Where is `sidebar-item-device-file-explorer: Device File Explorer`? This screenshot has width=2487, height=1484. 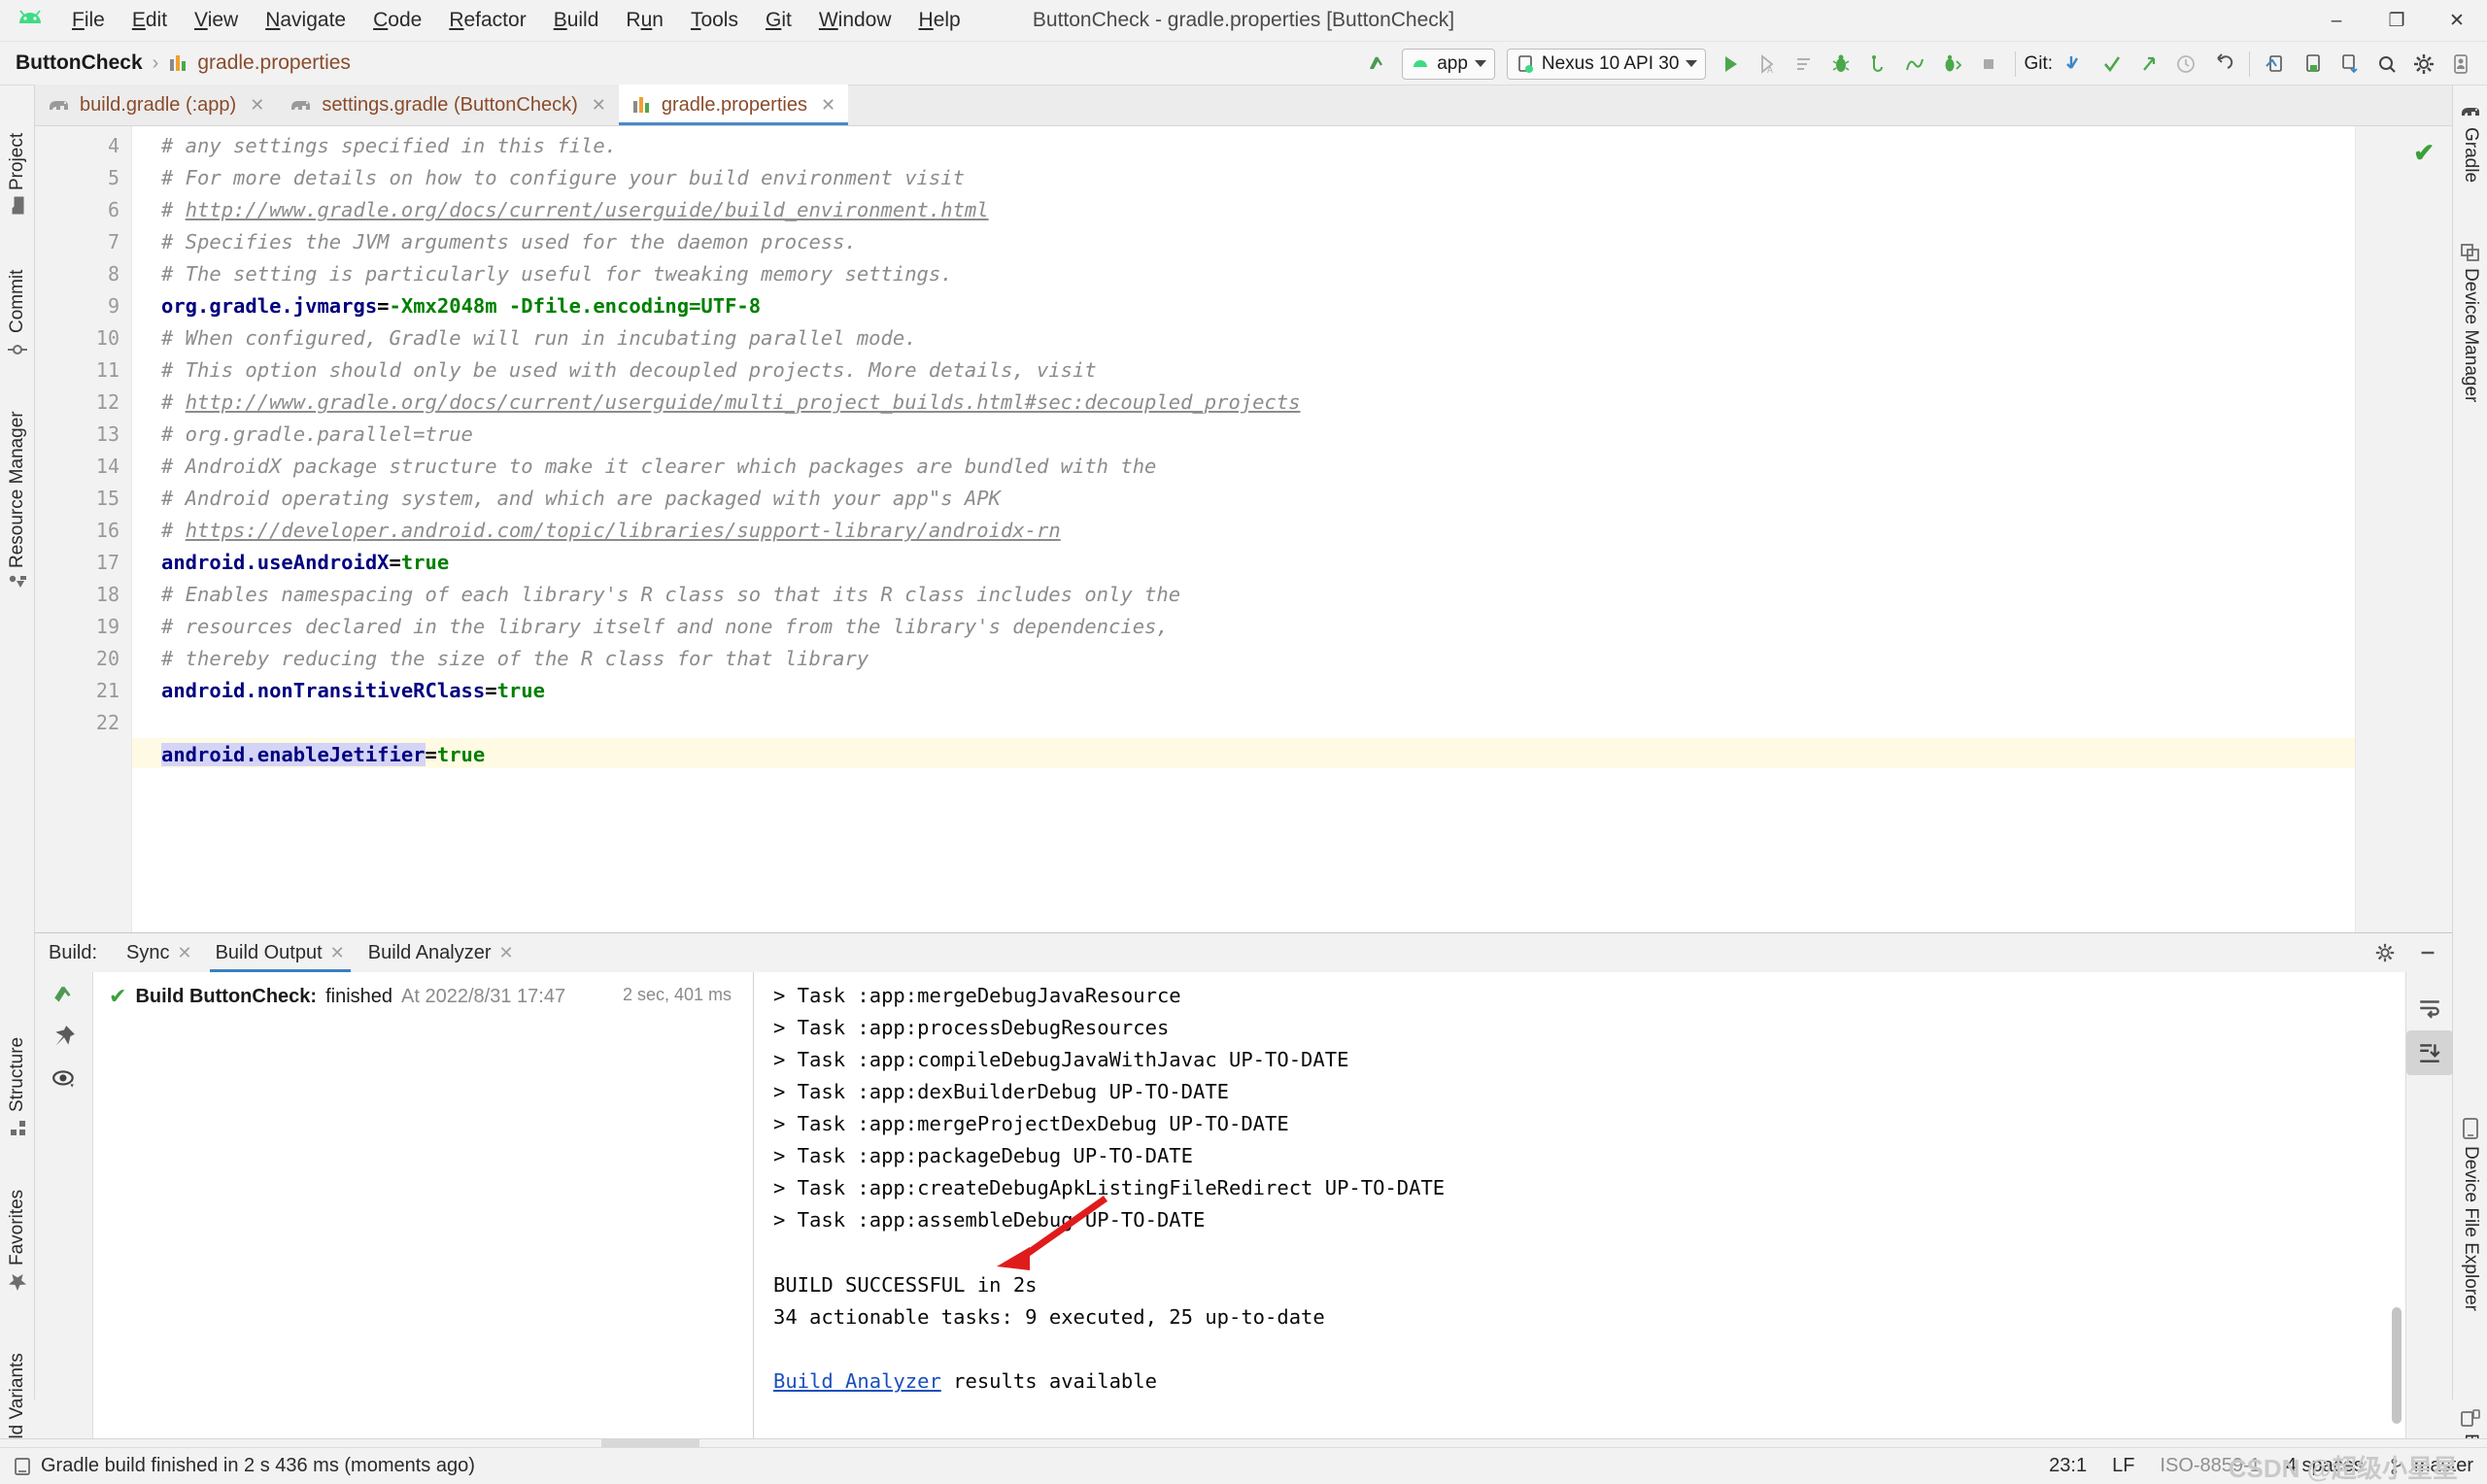
sidebar-item-device-file-explorer: Device File Explorer is located at coordinates (2470, 1246).